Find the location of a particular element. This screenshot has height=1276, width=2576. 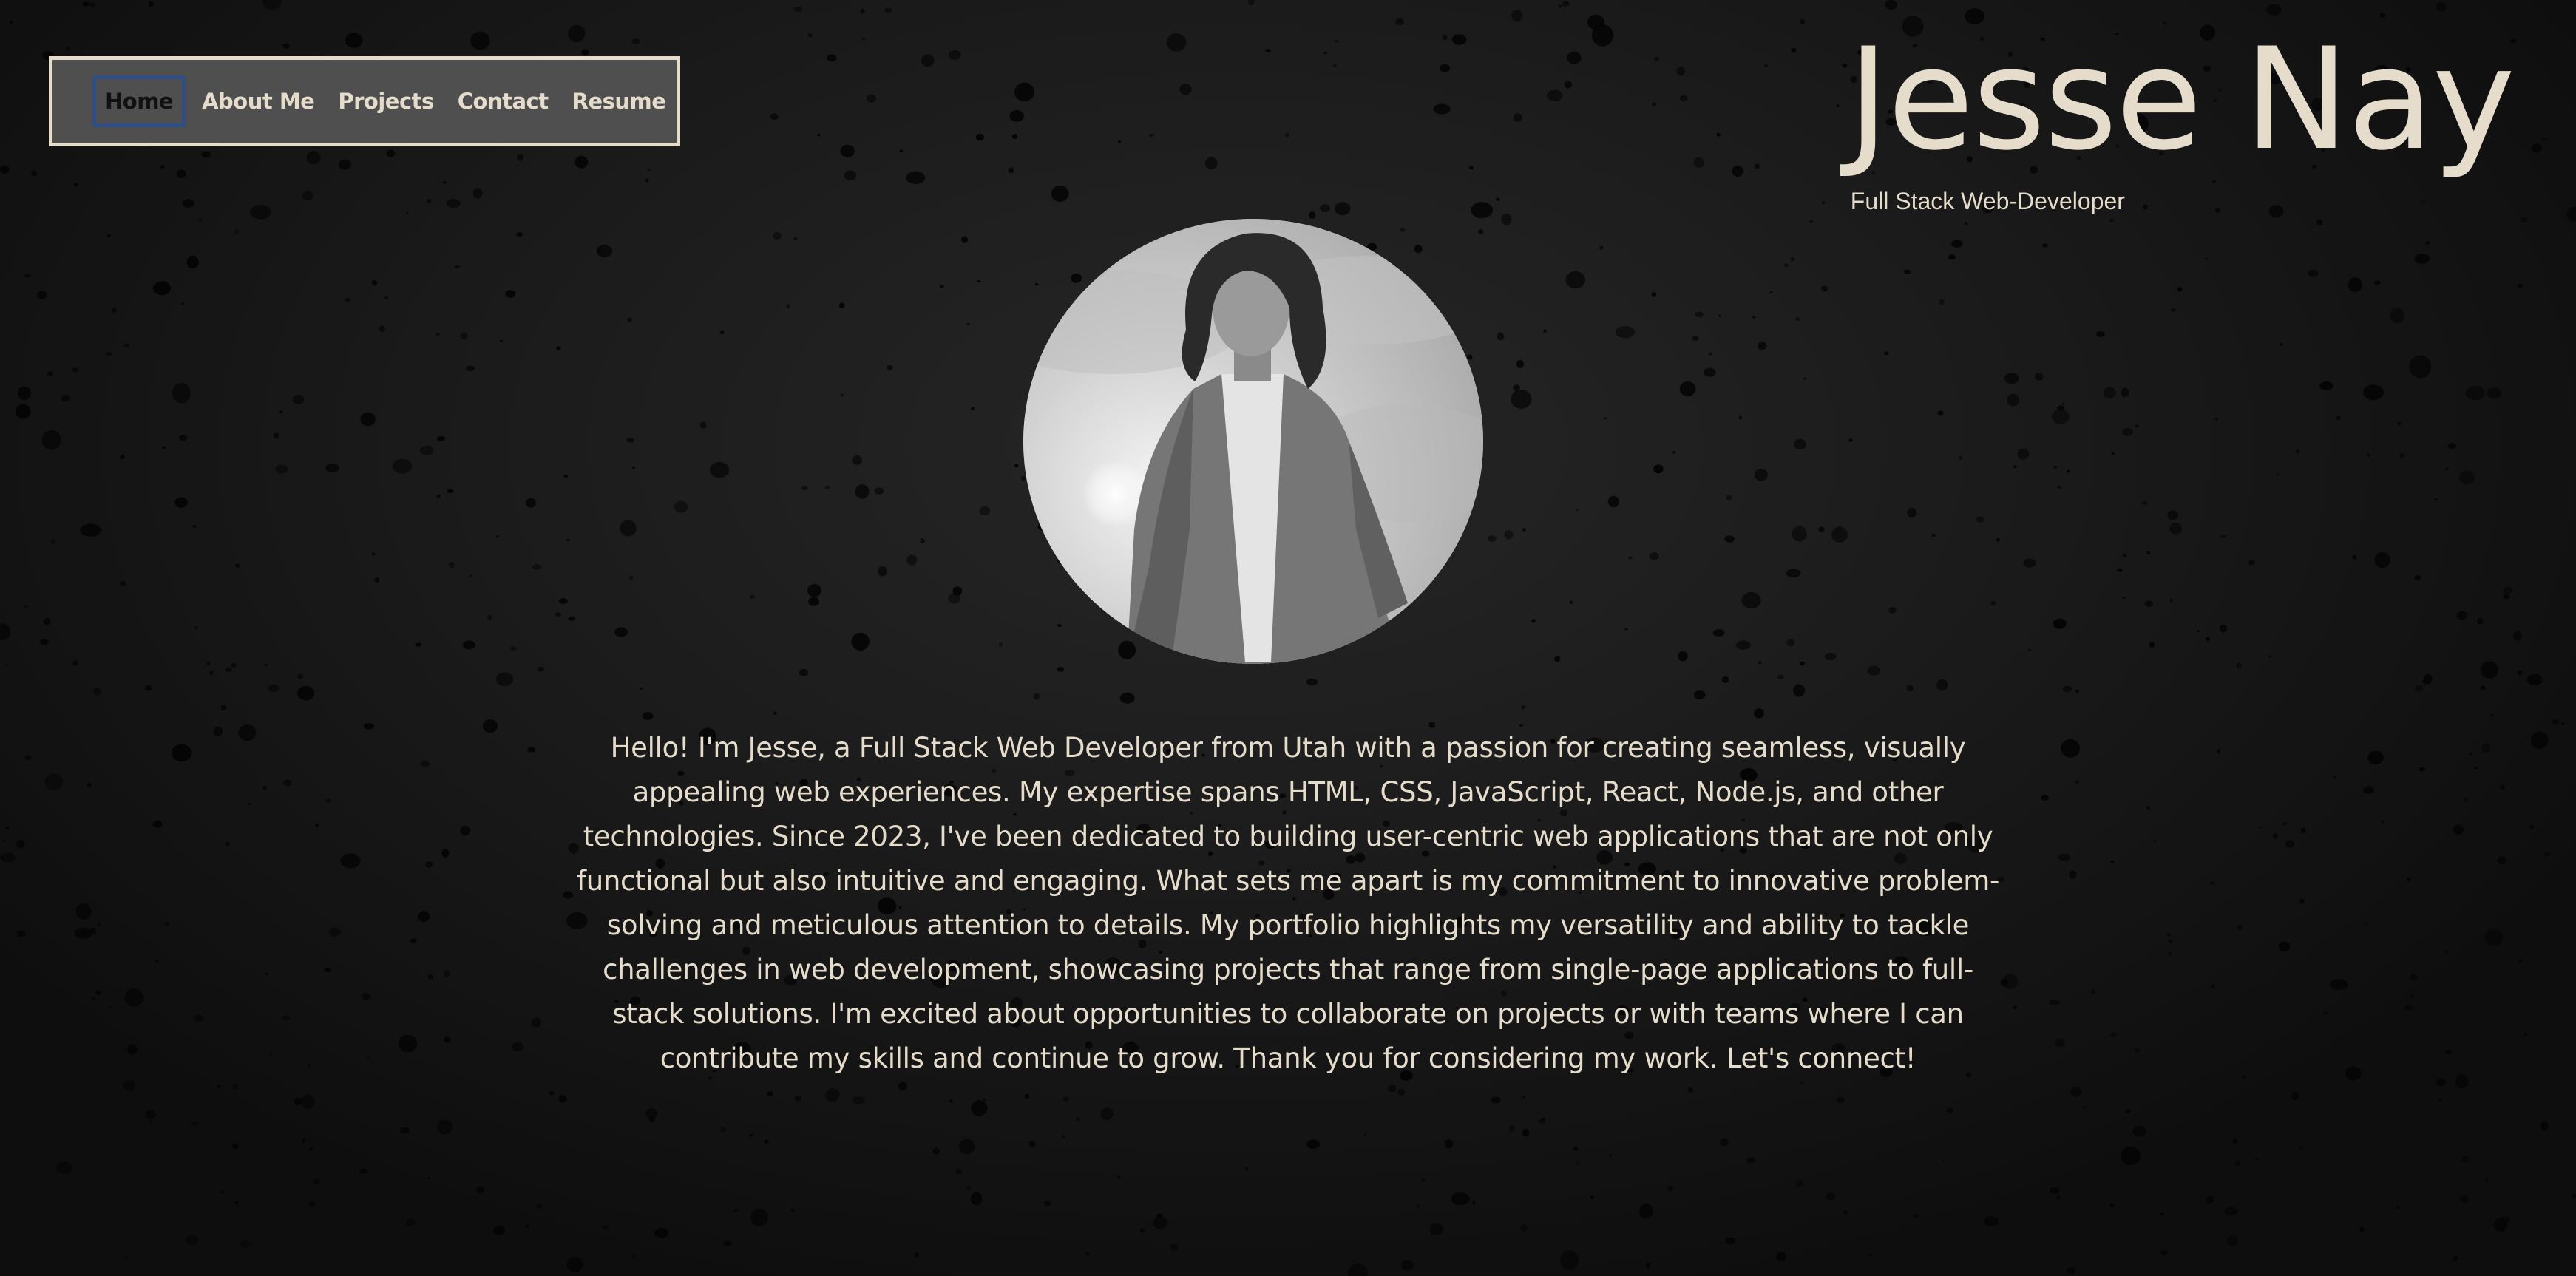

site-name: Jesse Nay is located at coordinates (2181, 99).